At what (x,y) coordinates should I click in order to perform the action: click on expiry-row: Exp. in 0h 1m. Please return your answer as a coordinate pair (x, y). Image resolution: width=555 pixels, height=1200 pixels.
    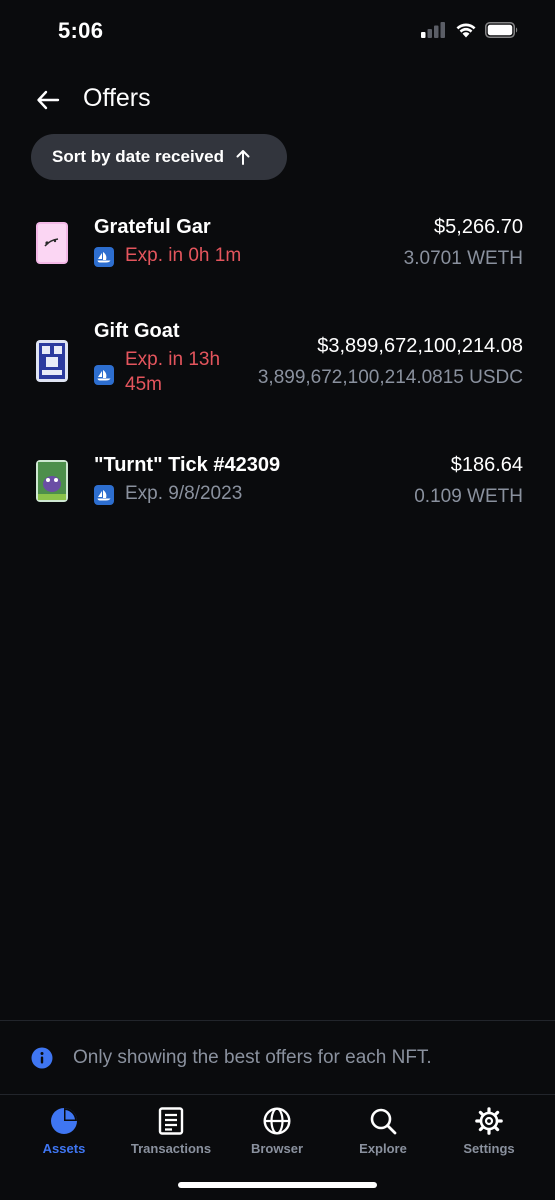
    Looking at the image, I should click on (167, 258).